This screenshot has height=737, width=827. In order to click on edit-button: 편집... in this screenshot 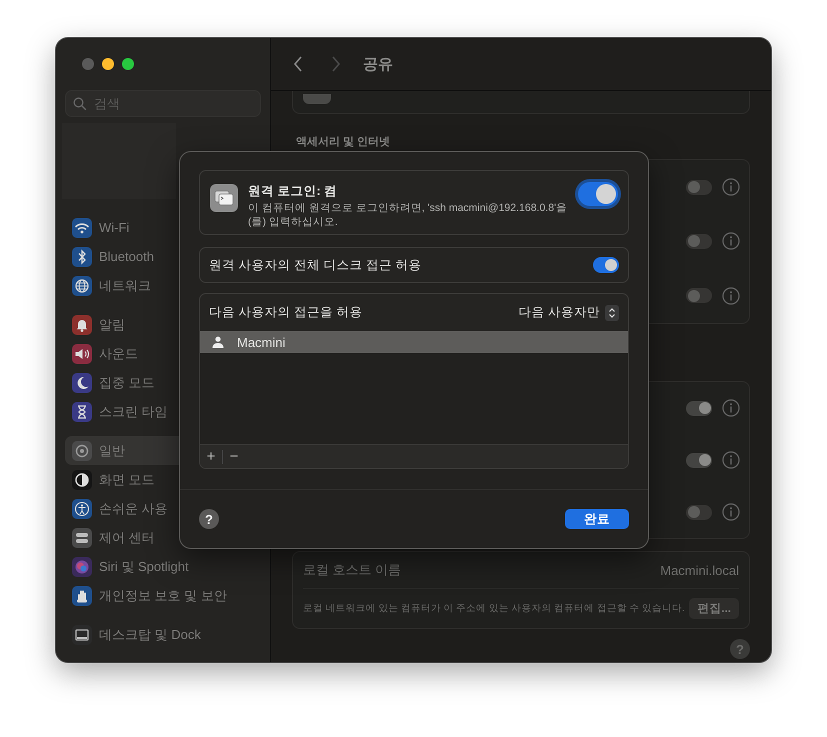, I will do `click(714, 608)`.